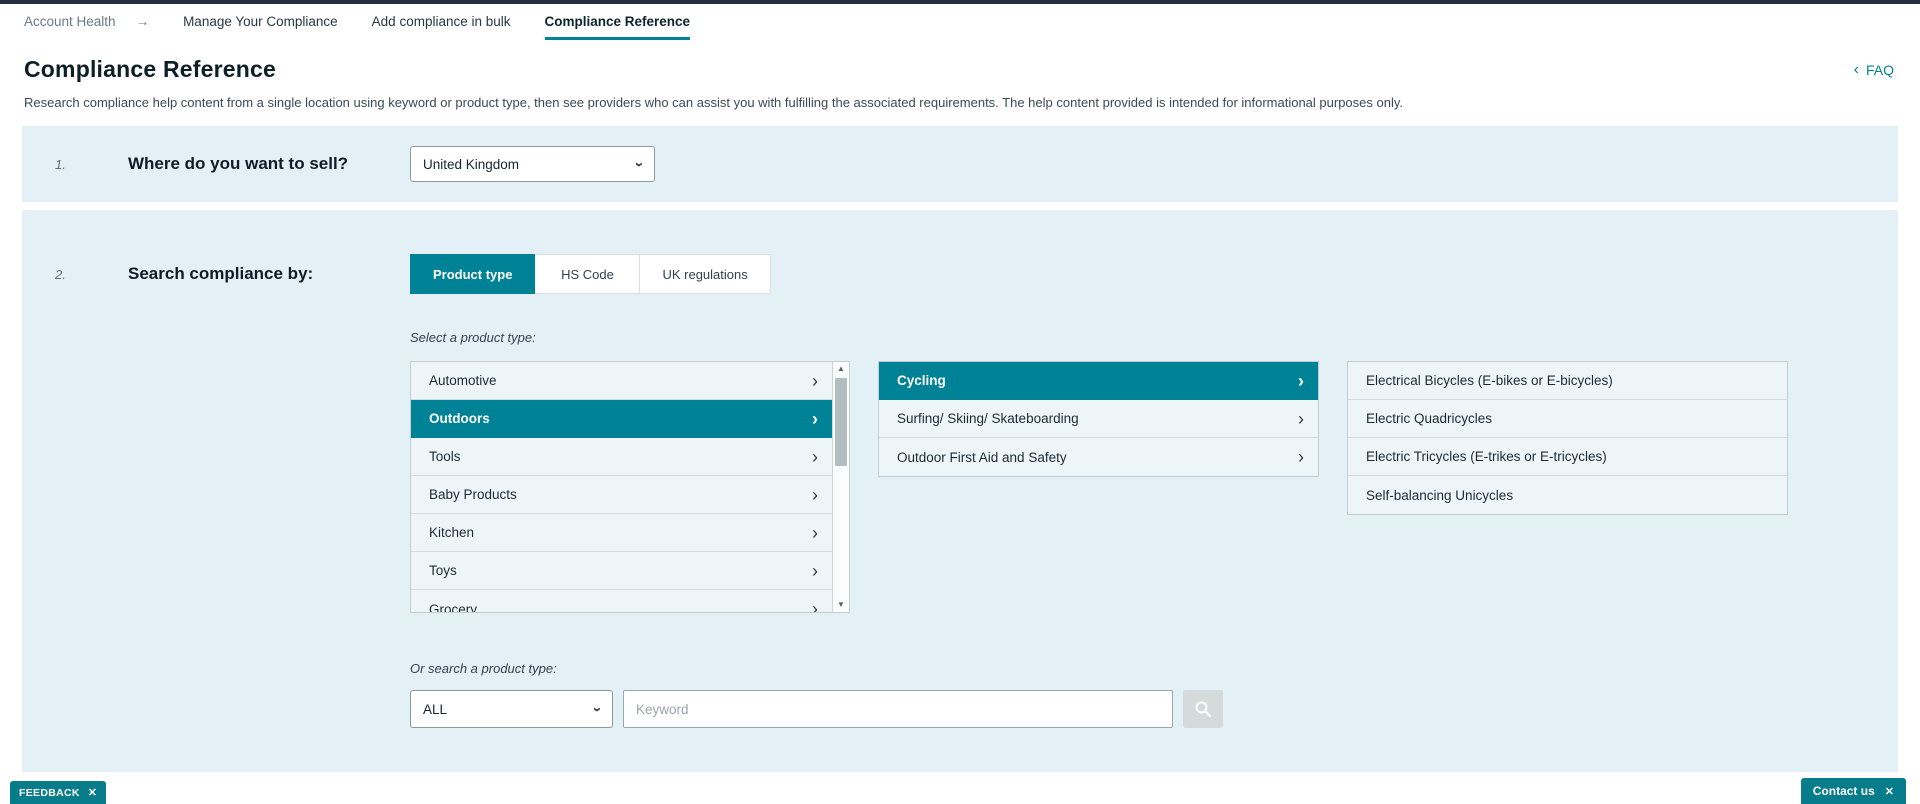 The height and width of the screenshot is (804, 1920). What do you see at coordinates (617, 27) in the screenshot?
I see `nav-item-compliance-reference: Compliance Reference` at bounding box center [617, 27].